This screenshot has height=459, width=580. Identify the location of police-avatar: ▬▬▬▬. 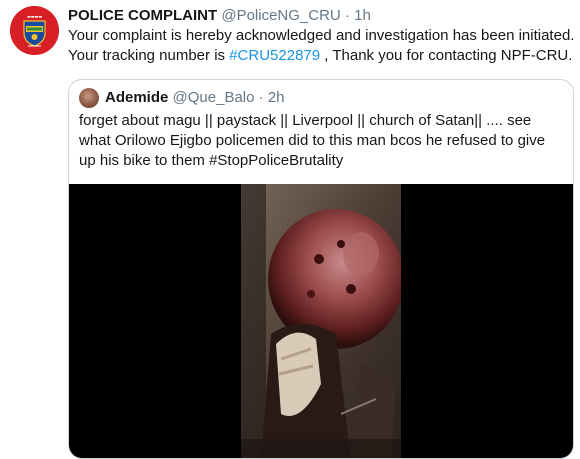
(34, 30).